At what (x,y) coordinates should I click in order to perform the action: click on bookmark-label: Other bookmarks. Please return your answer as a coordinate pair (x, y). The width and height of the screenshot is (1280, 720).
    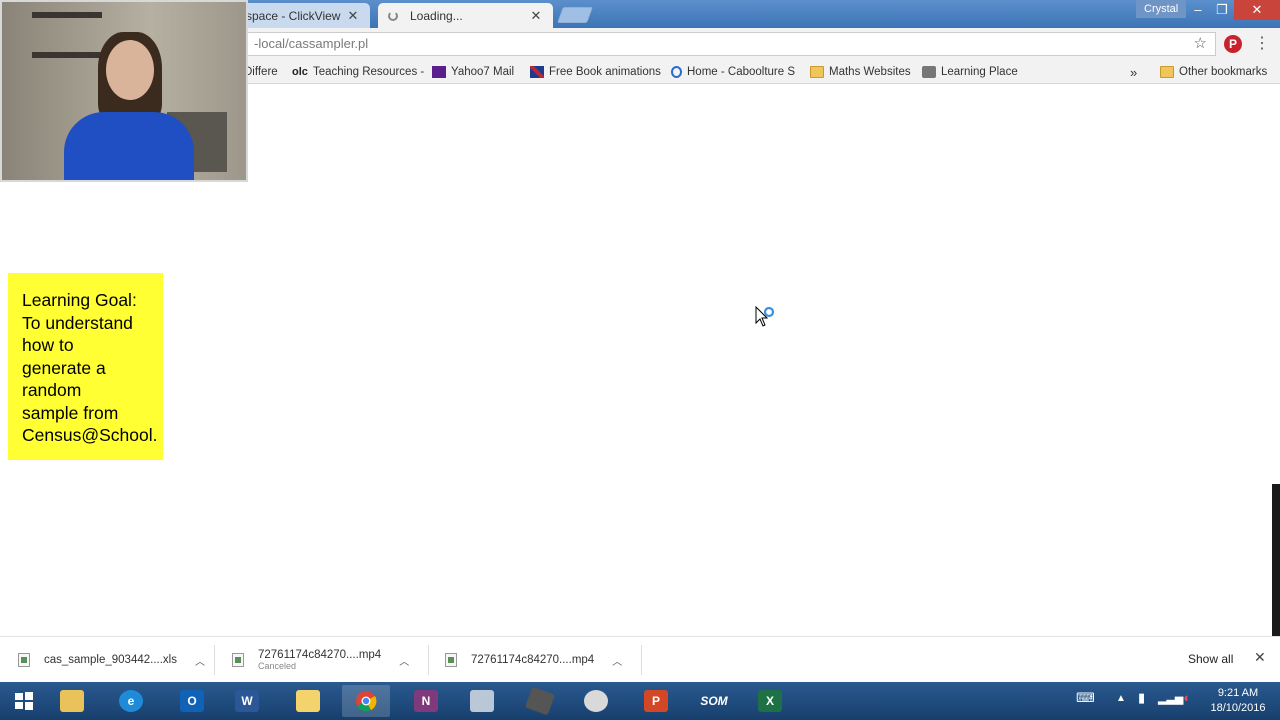
    Looking at the image, I should click on (1223, 72).